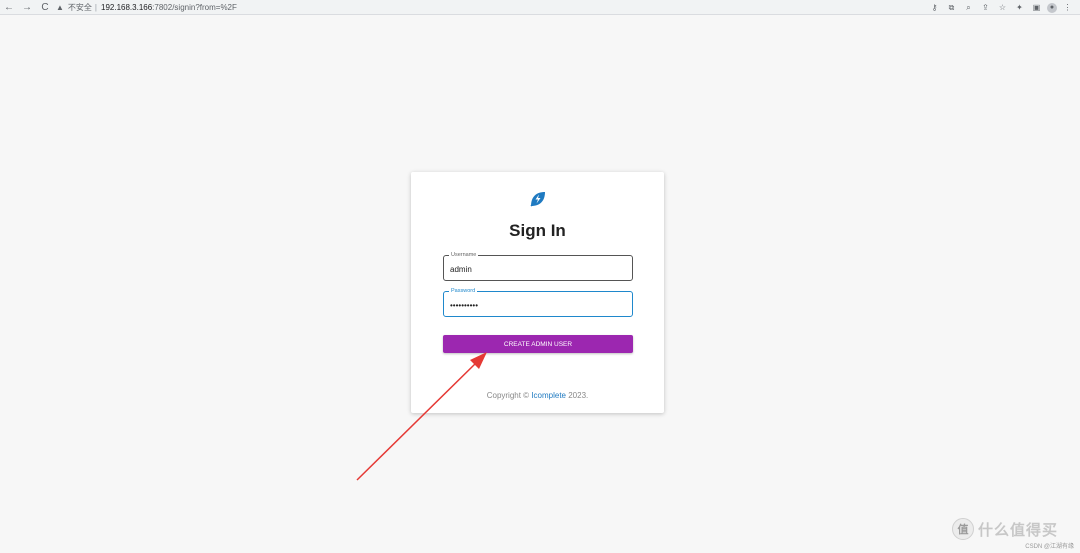 This screenshot has width=1080, height=553. What do you see at coordinates (1052, 7) in the screenshot?
I see `profile-icon: ●` at bounding box center [1052, 7].